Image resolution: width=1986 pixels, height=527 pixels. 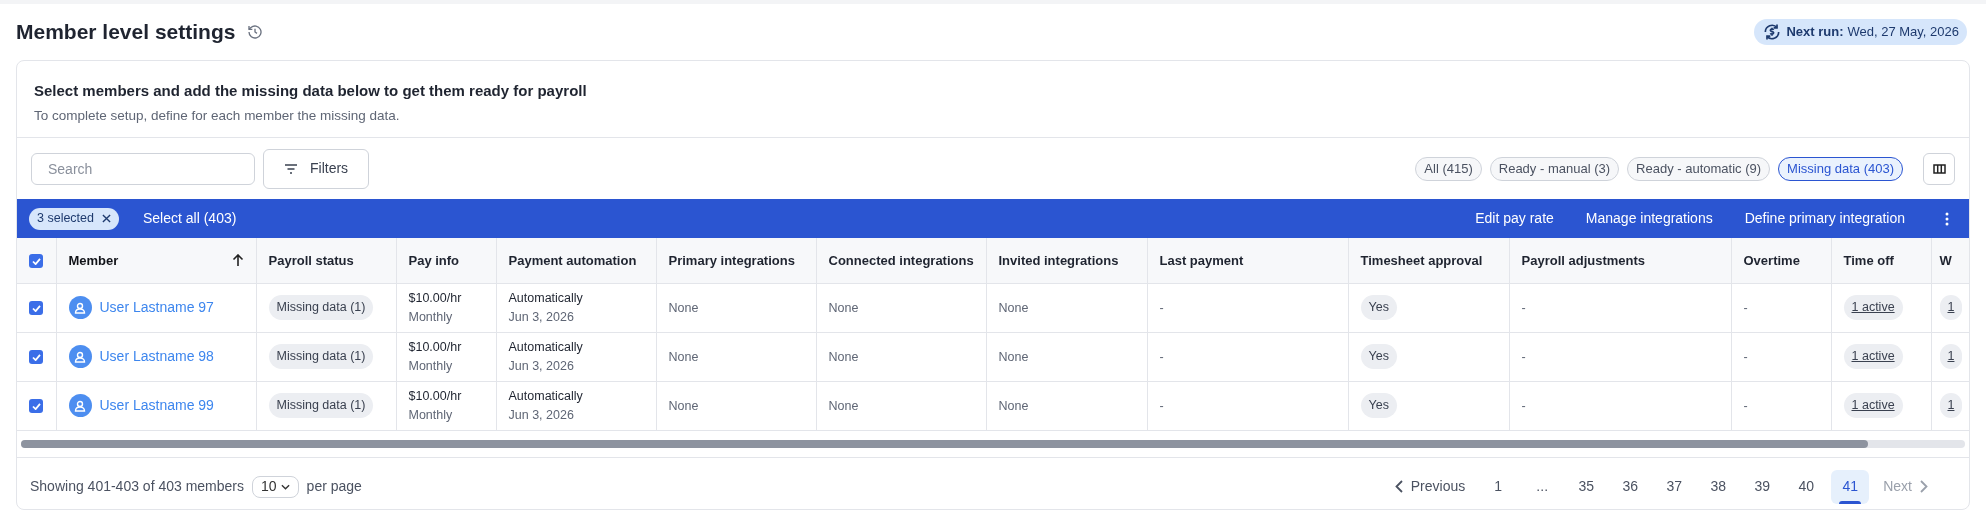 I want to click on chevron-down-icon, so click(x=285, y=486).